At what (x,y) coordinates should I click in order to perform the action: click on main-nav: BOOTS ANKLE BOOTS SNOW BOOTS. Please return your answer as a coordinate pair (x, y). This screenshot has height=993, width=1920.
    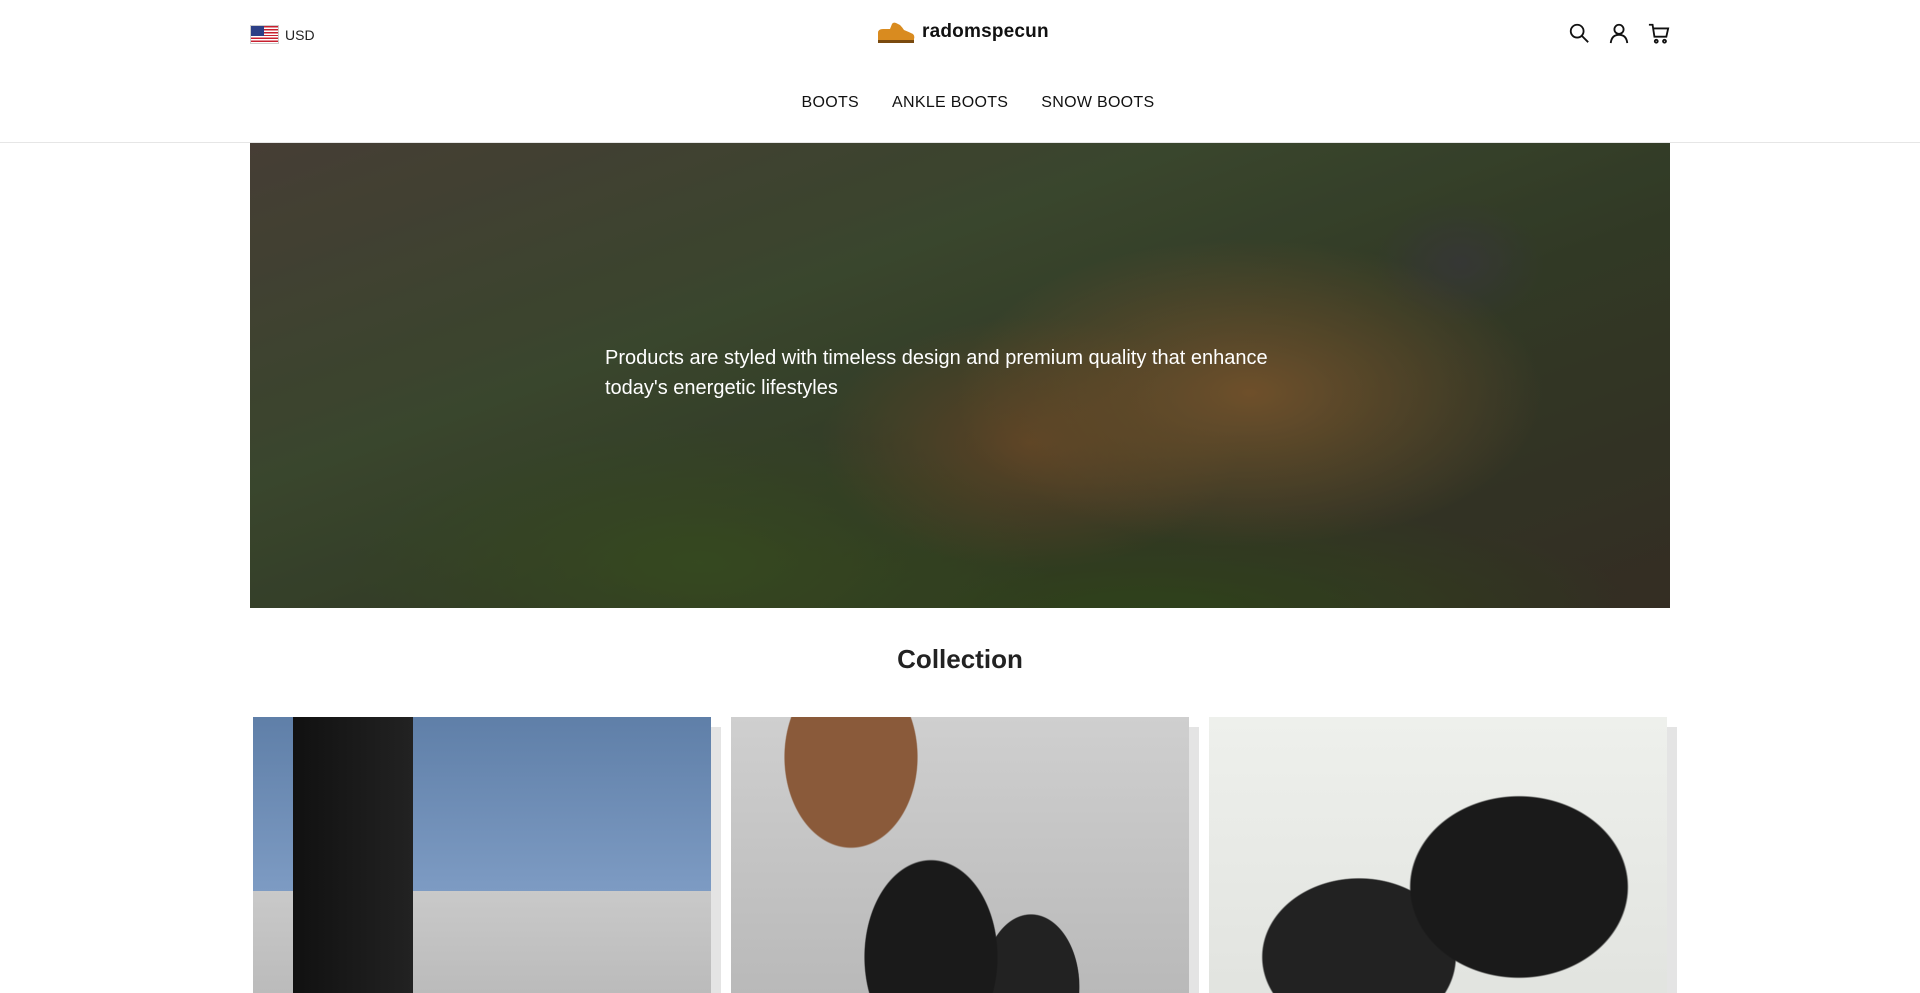
    Looking at the image, I should click on (960, 103).